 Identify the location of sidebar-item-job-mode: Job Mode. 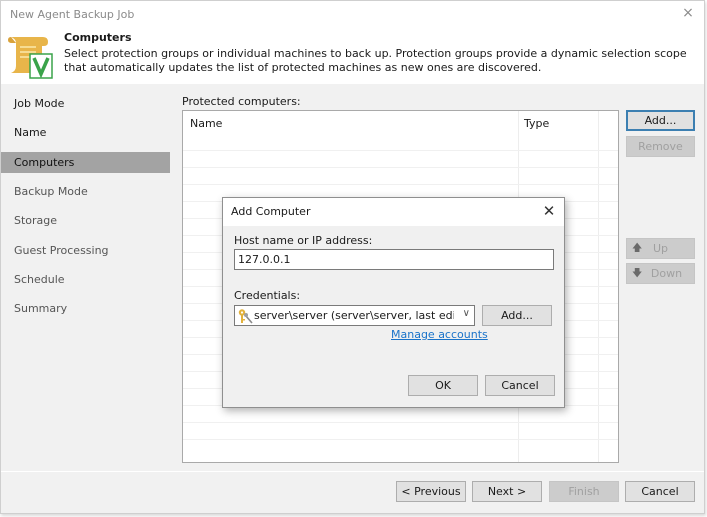
(85, 103).